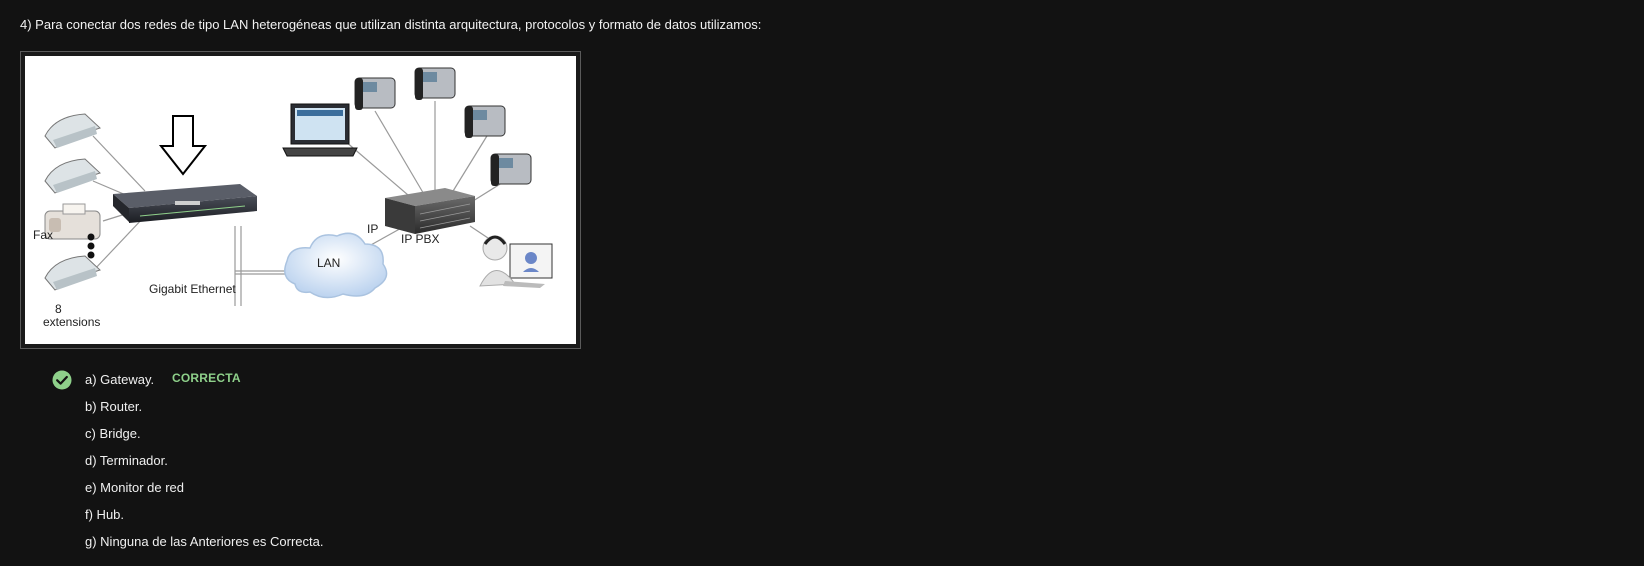 Image resolution: width=1644 pixels, height=566 pixels. Describe the element at coordinates (516, 261) in the screenshot. I see `headset-user-icon` at that location.